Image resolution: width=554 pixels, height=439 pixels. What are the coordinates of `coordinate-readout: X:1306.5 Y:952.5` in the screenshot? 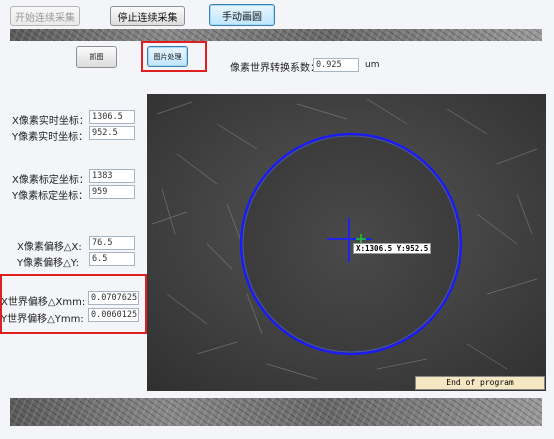 It's located at (392, 248).